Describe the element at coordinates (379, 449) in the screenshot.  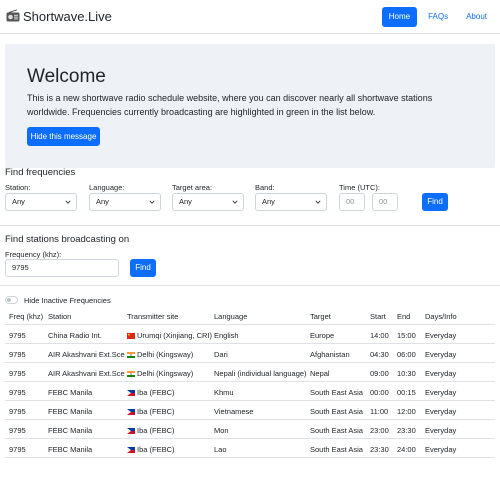
I see `cell-start: 23:30` at that location.